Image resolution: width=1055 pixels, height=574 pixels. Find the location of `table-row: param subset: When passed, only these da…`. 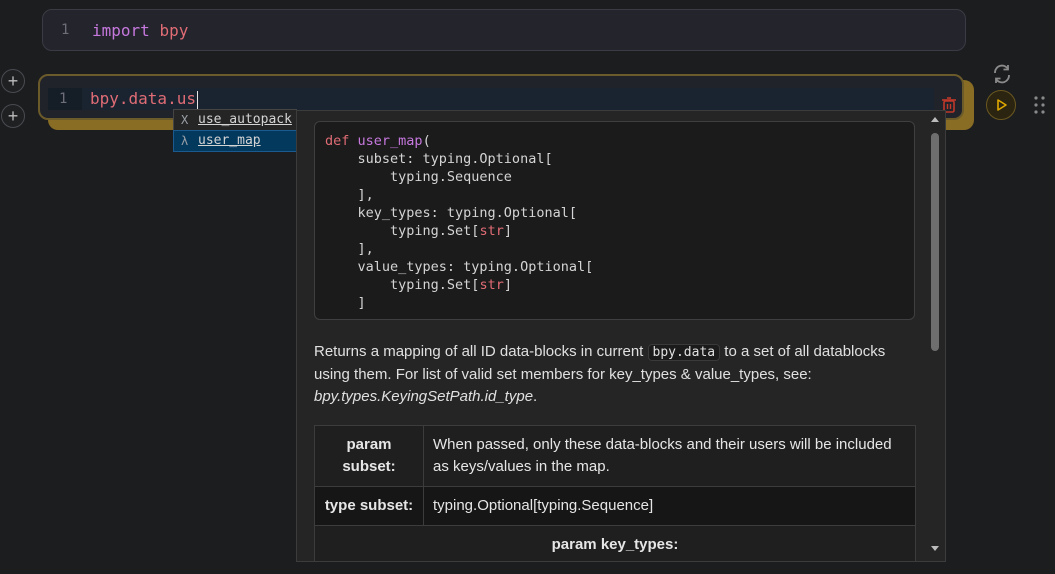

table-row: param subset: When passed, only these da… is located at coordinates (615, 456).